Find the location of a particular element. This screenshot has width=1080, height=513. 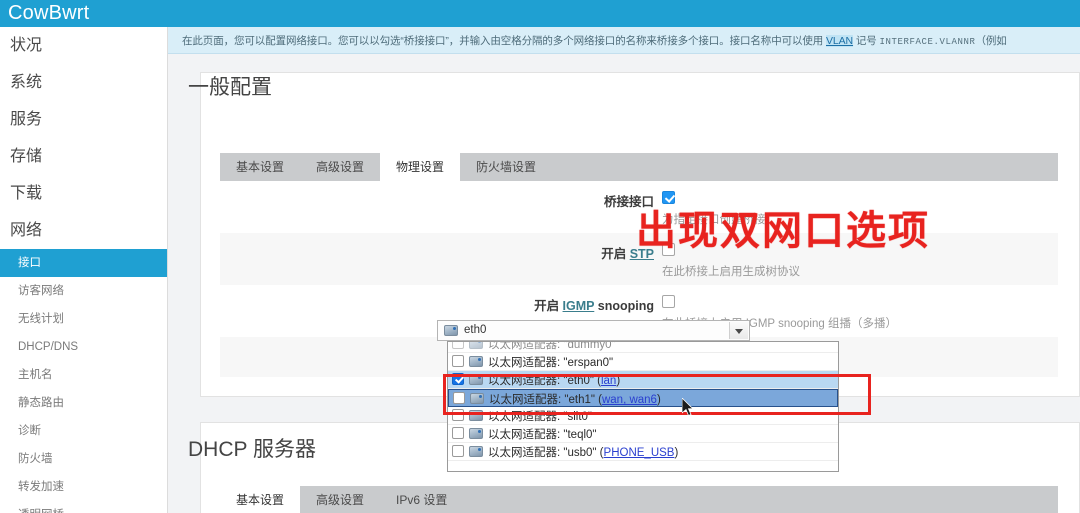

label-igmp-snooping: 开启 IGMP snooping is located at coordinates (594, 306).